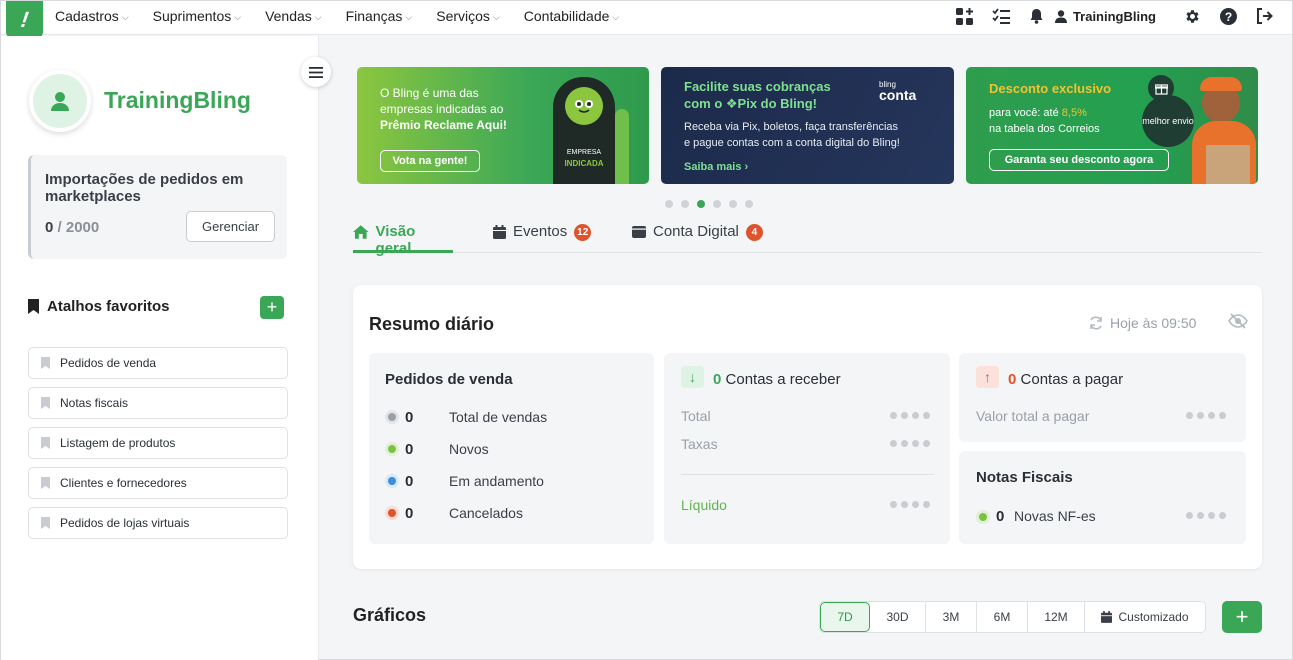  Describe the element at coordinates (432, 324) in the screenshot. I see `daily-summary-title: Resumo diário` at that location.